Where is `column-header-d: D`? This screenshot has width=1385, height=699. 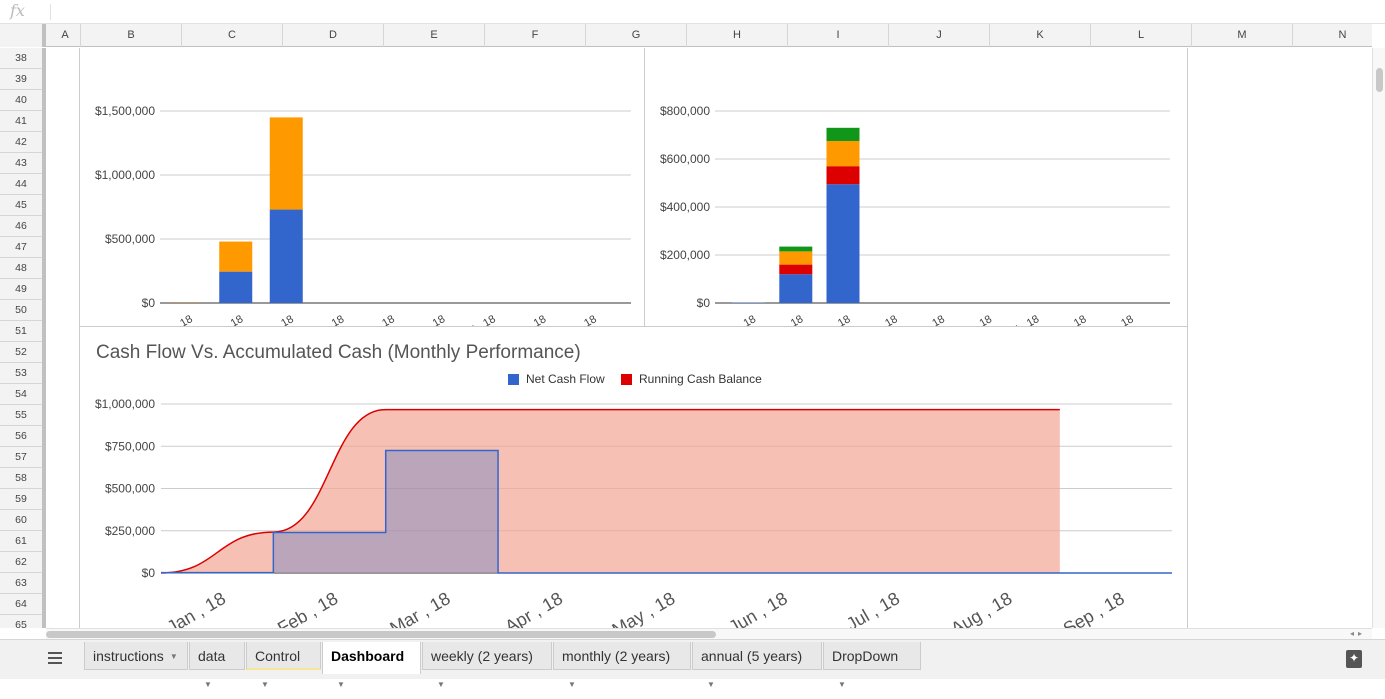 column-header-d: D is located at coordinates (333, 35).